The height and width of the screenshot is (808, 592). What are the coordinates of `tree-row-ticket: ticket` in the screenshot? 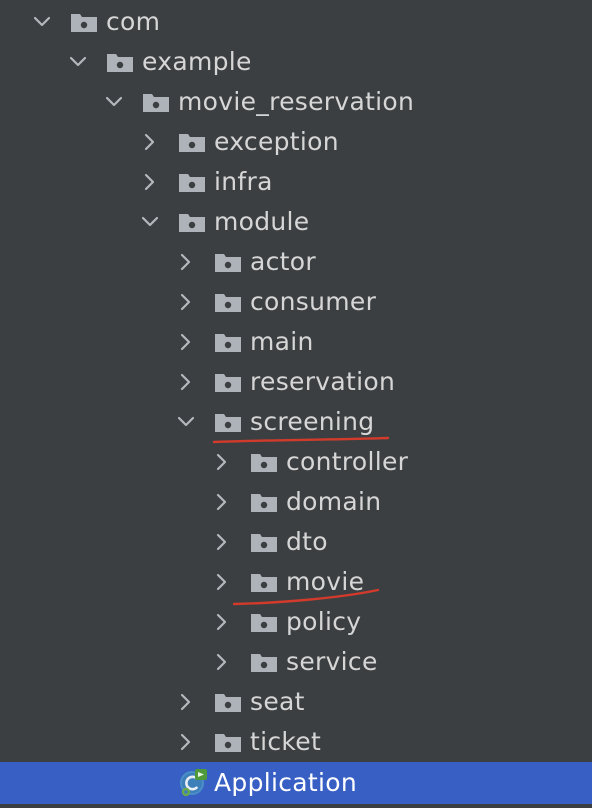 It's located at (296, 742).